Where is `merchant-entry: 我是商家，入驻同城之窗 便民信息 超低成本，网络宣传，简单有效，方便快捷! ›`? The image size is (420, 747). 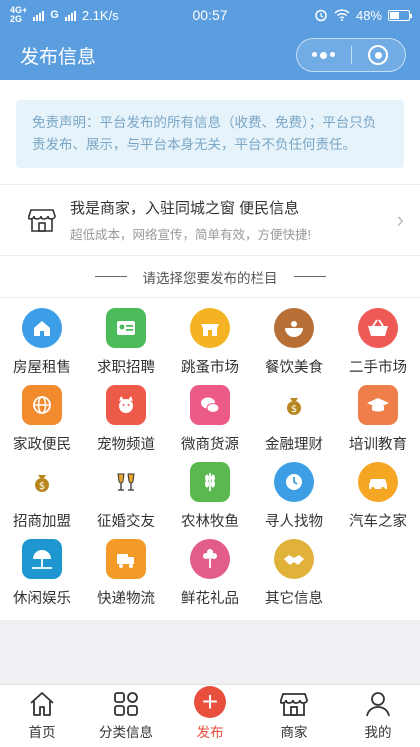 merchant-entry: 我是商家，入驻同城之窗 便民信息 超低成本，网络宣传，简单有效，方便快捷! › is located at coordinates (210, 220).